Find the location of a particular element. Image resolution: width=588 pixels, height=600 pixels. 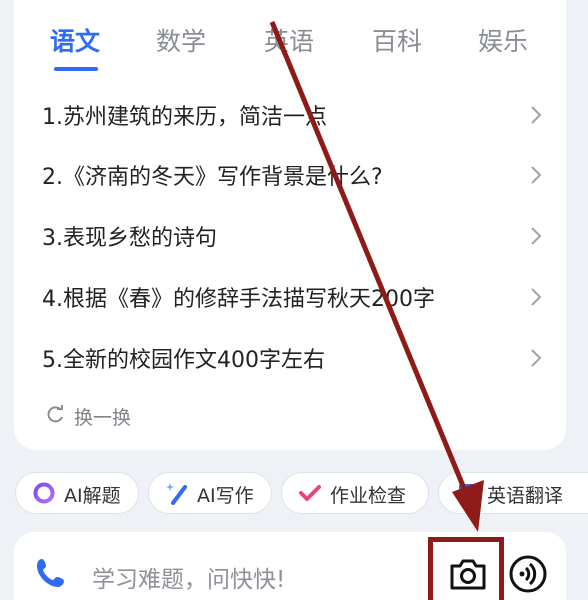

english-translate-chip: 英语翻译 is located at coordinates (513, 493).